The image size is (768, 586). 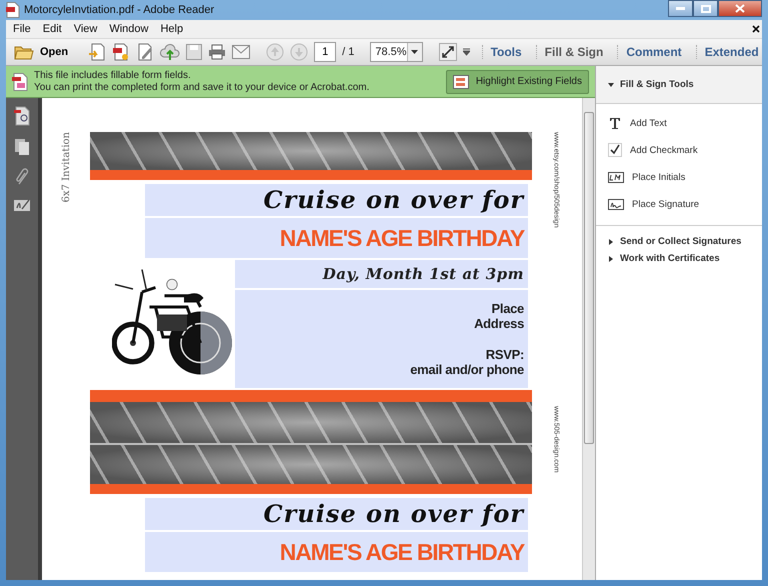 I want to click on place-text: Place, so click(x=508, y=308).